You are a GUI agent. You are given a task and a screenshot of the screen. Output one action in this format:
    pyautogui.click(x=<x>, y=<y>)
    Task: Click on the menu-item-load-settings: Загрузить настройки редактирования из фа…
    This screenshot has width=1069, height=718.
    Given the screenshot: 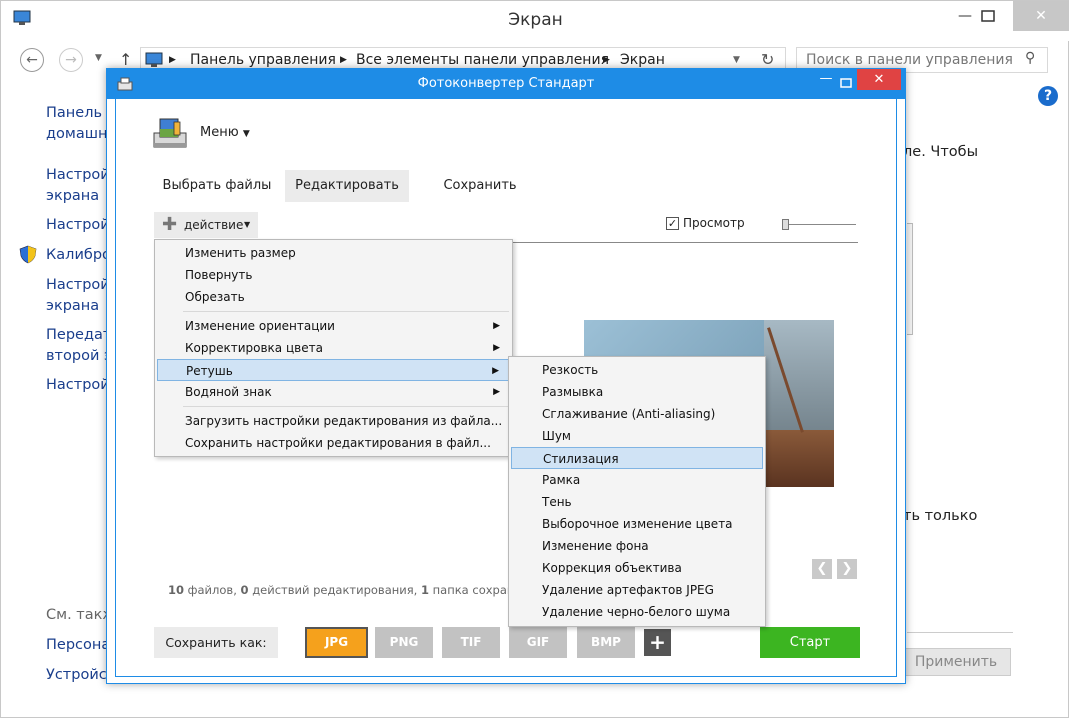 What is the action you would take?
    pyautogui.click(x=333, y=421)
    